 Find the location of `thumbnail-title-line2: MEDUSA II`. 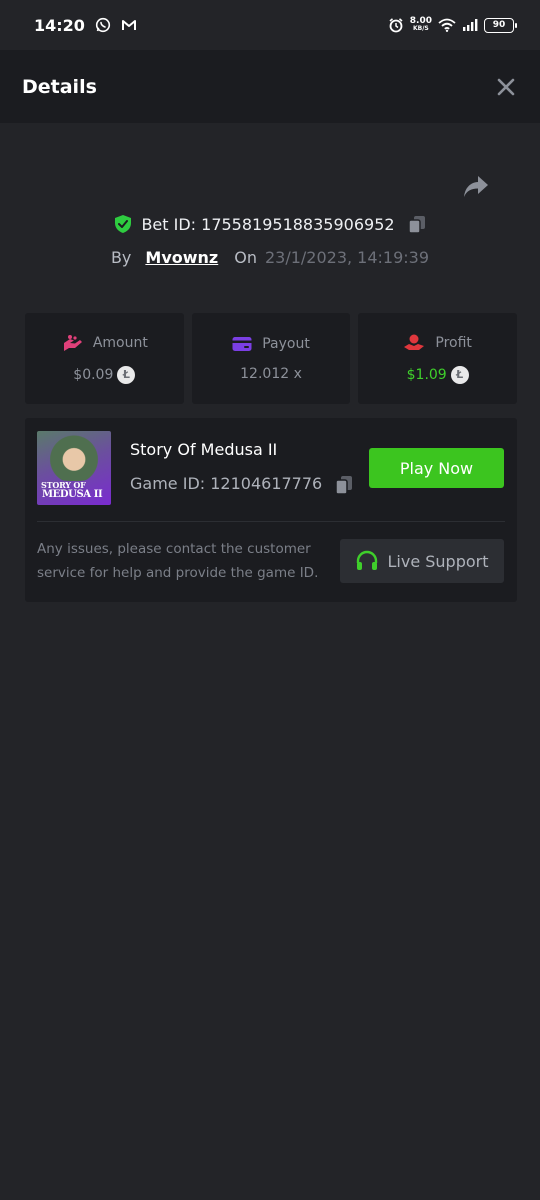

thumbnail-title-line2: MEDUSA II is located at coordinates (72, 494).